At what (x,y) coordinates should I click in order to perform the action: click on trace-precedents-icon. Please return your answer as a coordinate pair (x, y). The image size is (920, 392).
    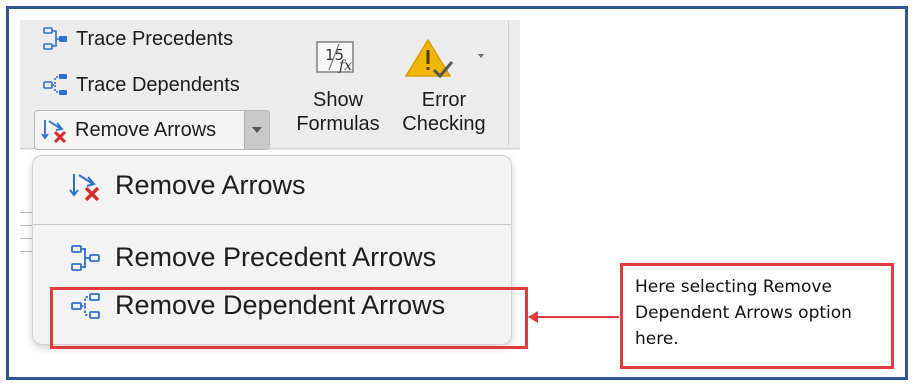
    Looking at the image, I should click on (55, 38).